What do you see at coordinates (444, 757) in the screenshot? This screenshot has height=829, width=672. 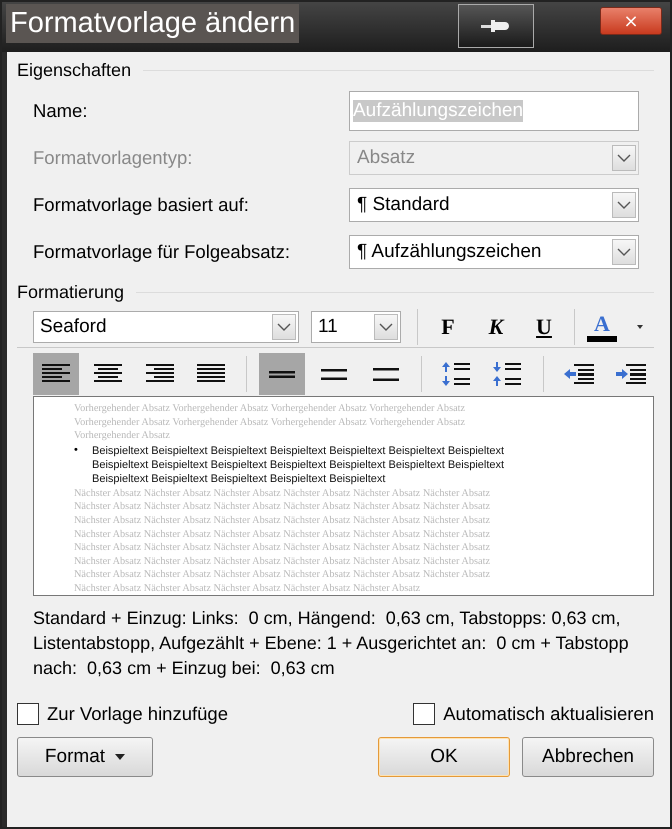 I see `ok-button: OK` at bounding box center [444, 757].